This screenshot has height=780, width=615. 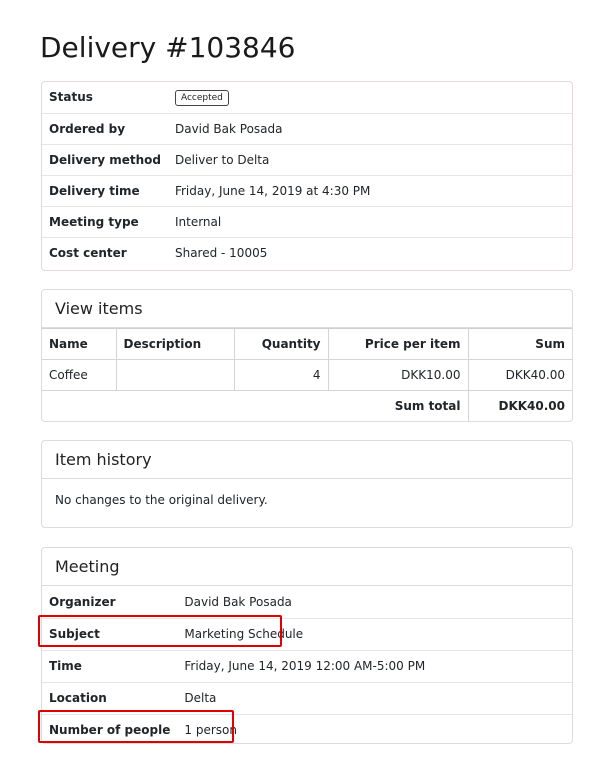 I want to click on meeting-row-organizer: Organizer David Bak Posada, so click(x=307, y=602).